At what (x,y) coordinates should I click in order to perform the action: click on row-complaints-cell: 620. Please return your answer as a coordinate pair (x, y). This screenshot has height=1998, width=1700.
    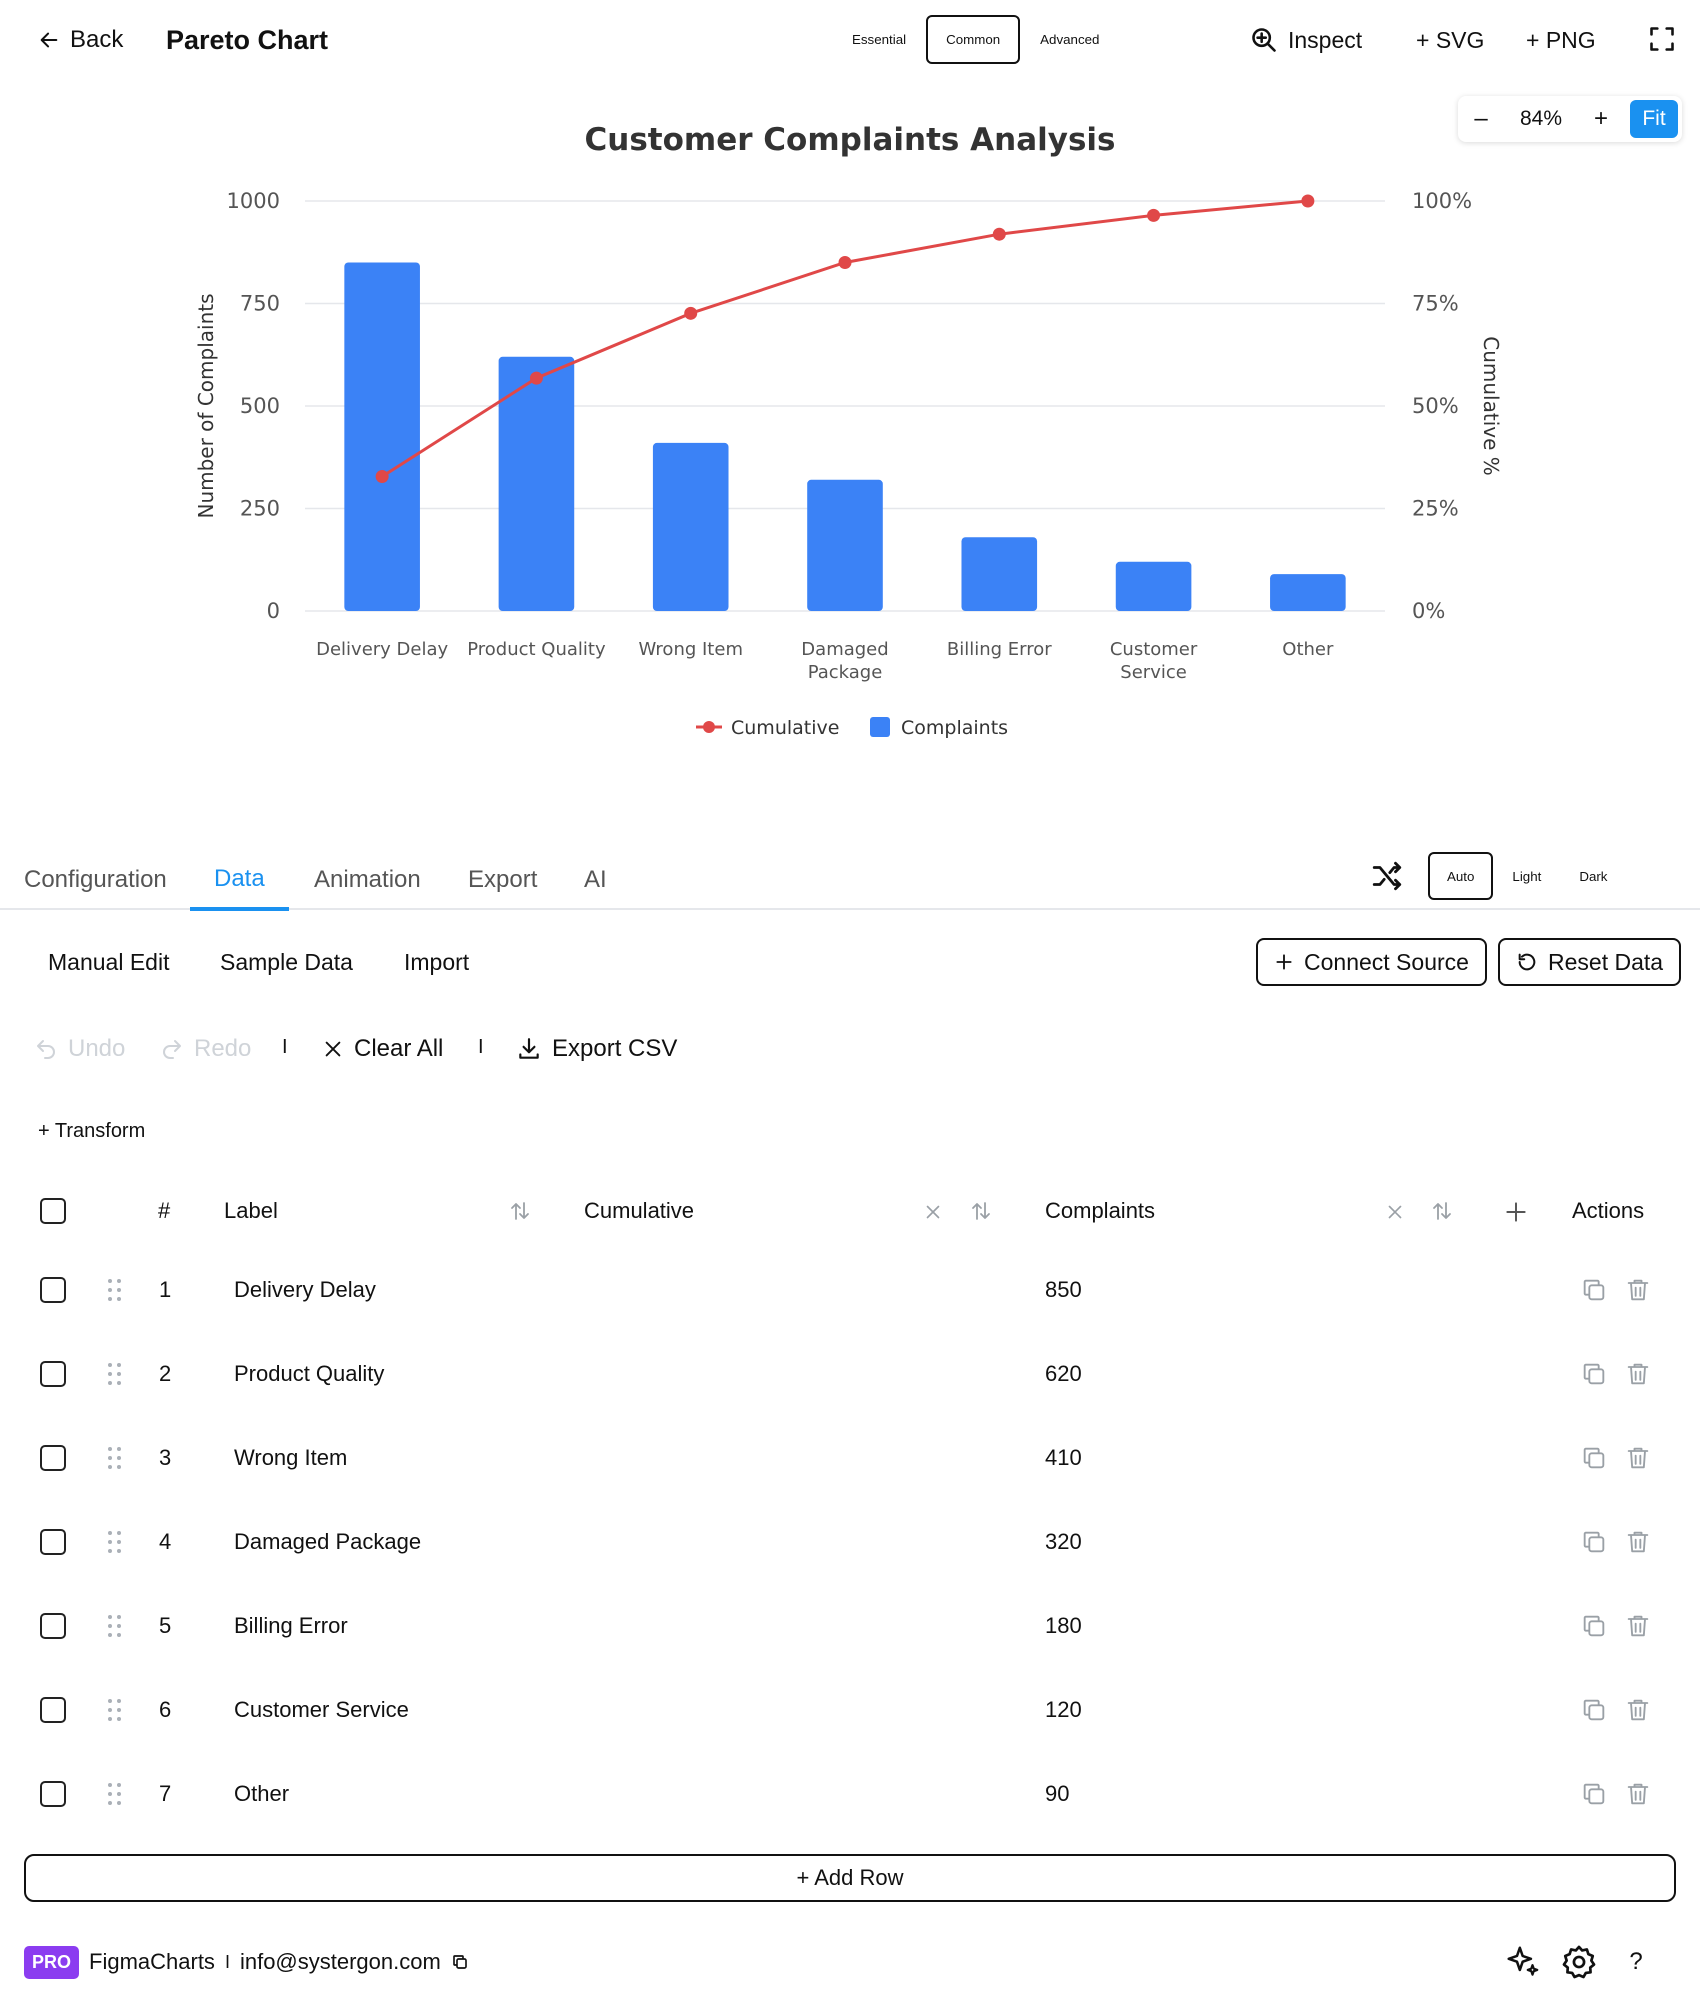
    Looking at the image, I should click on (1063, 1374).